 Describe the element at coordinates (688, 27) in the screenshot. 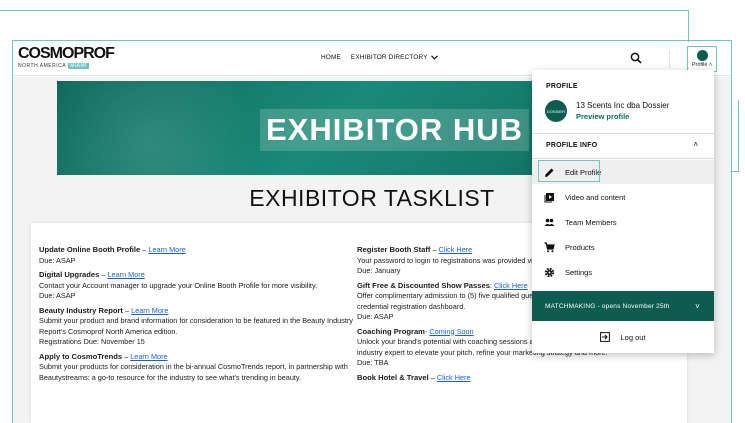

I see `annotation-line-vertical` at that location.